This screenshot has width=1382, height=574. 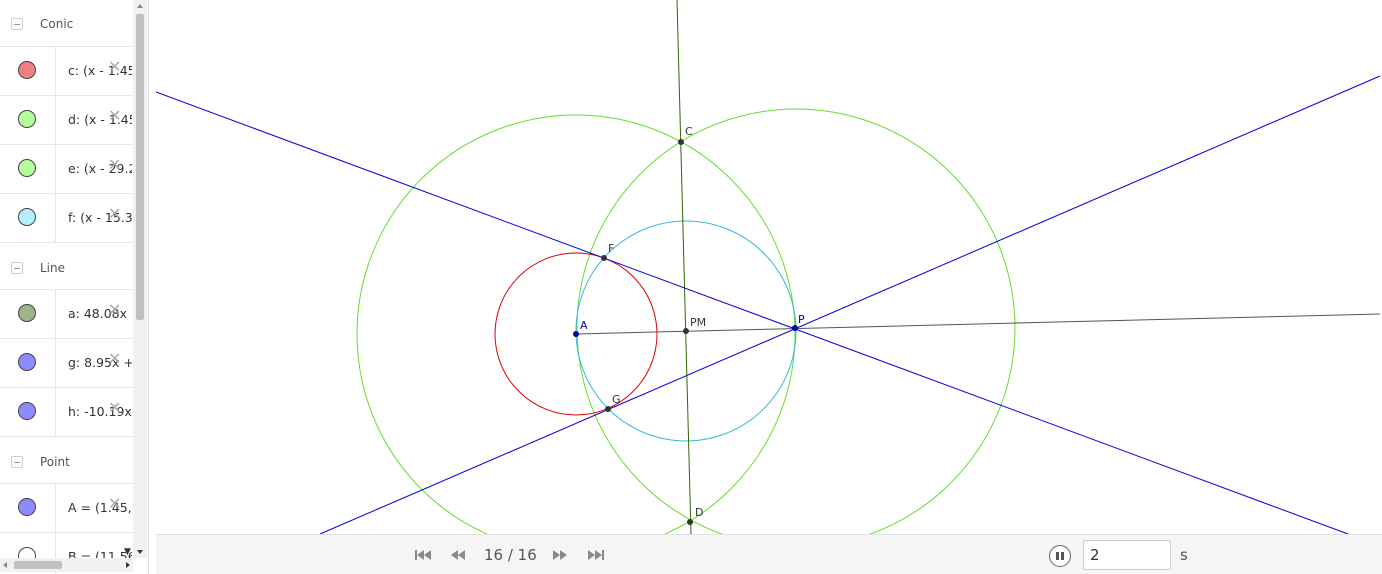 I want to click on label-P: P, so click(x=801, y=319).